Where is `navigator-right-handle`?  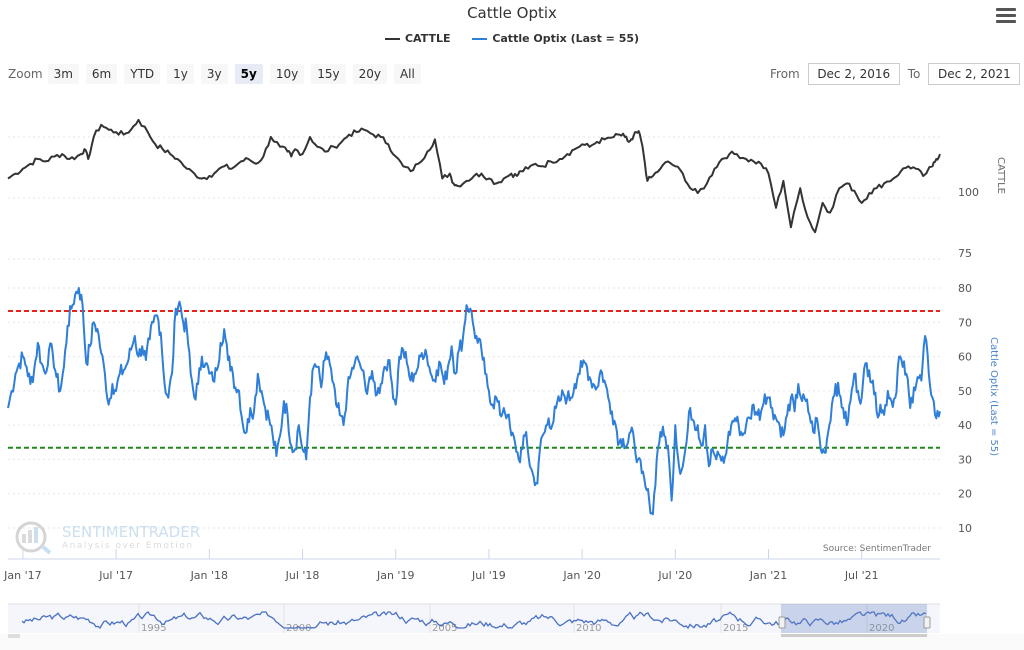
navigator-right-handle is located at coordinates (927, 622).